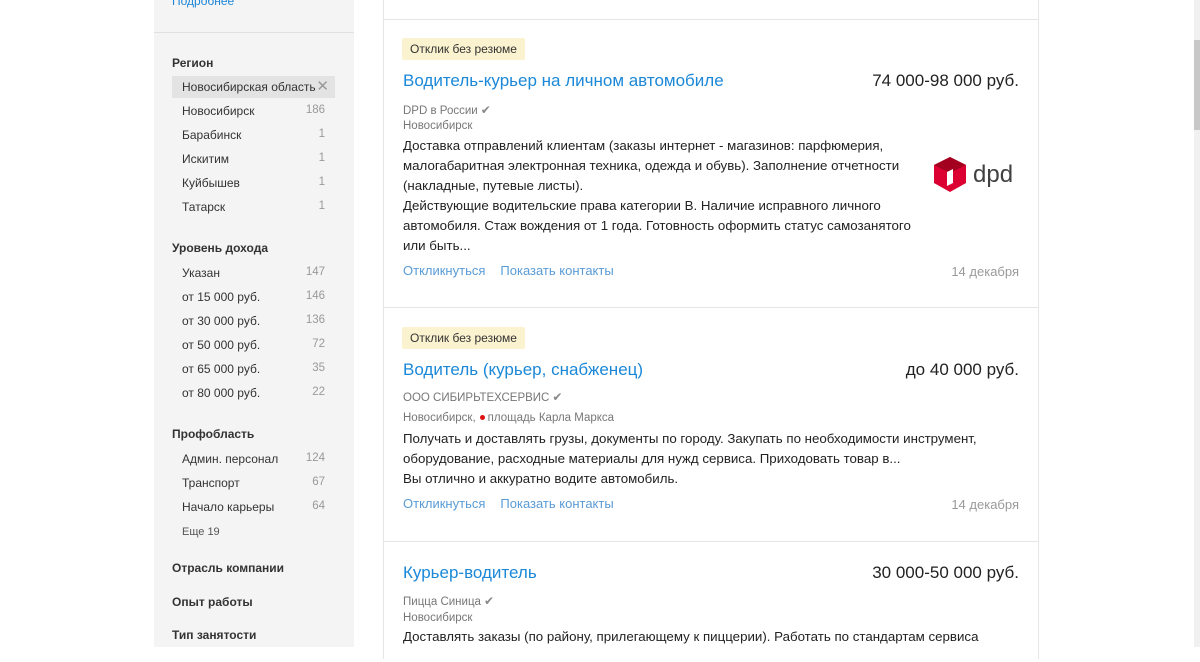  I want to click on prof-item-career-start: Начало карьеры 64, so click(253, 507).